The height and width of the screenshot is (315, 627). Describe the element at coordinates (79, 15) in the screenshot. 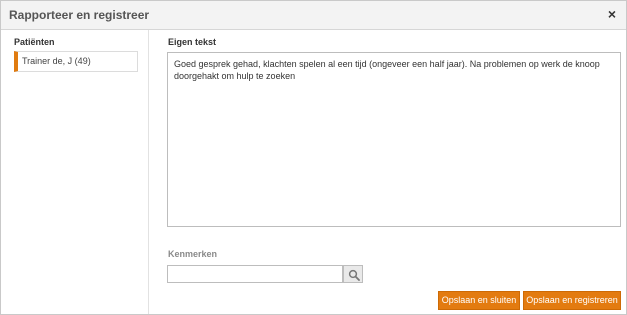

I see `dialog-title: Rapporteer en registreer` at that location.